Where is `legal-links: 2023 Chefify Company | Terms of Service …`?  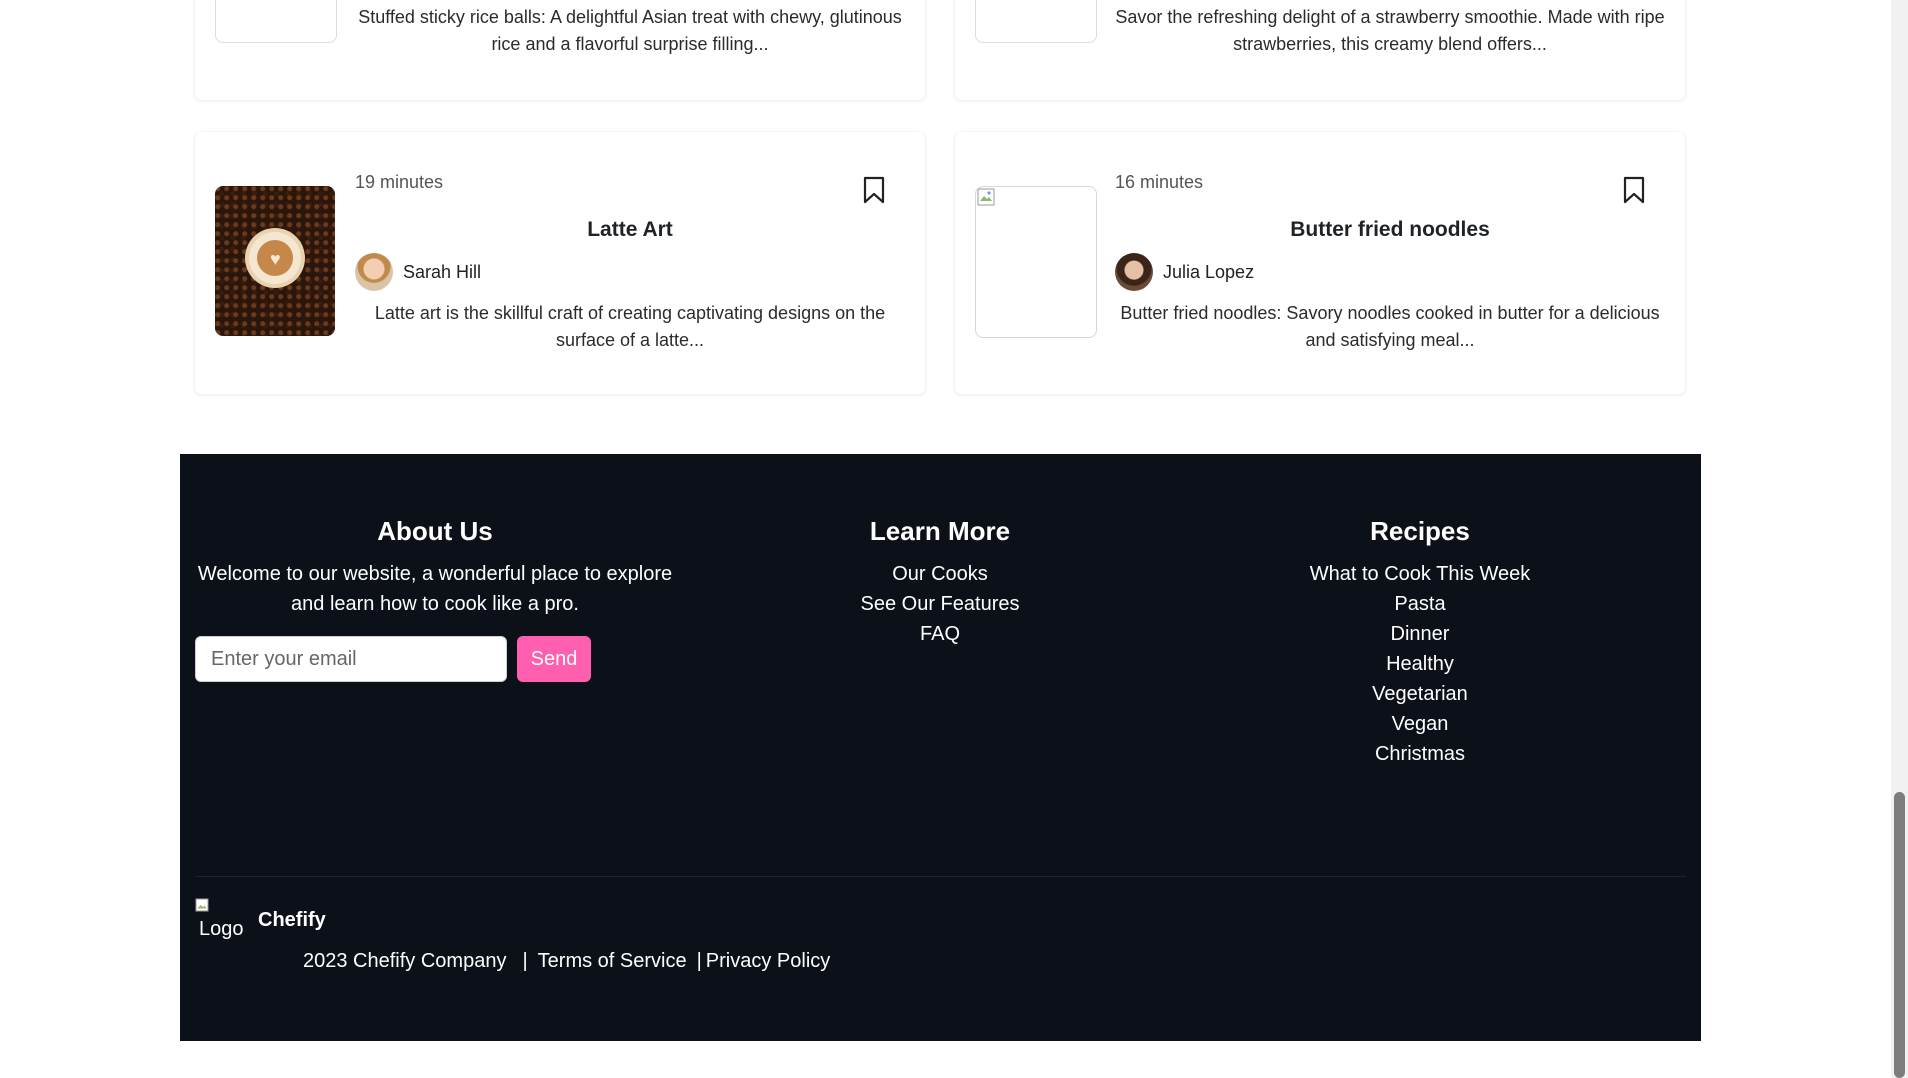 legal-links: 2023 Chefify Company | Terms of Service … is located at coordinates (566, 961).